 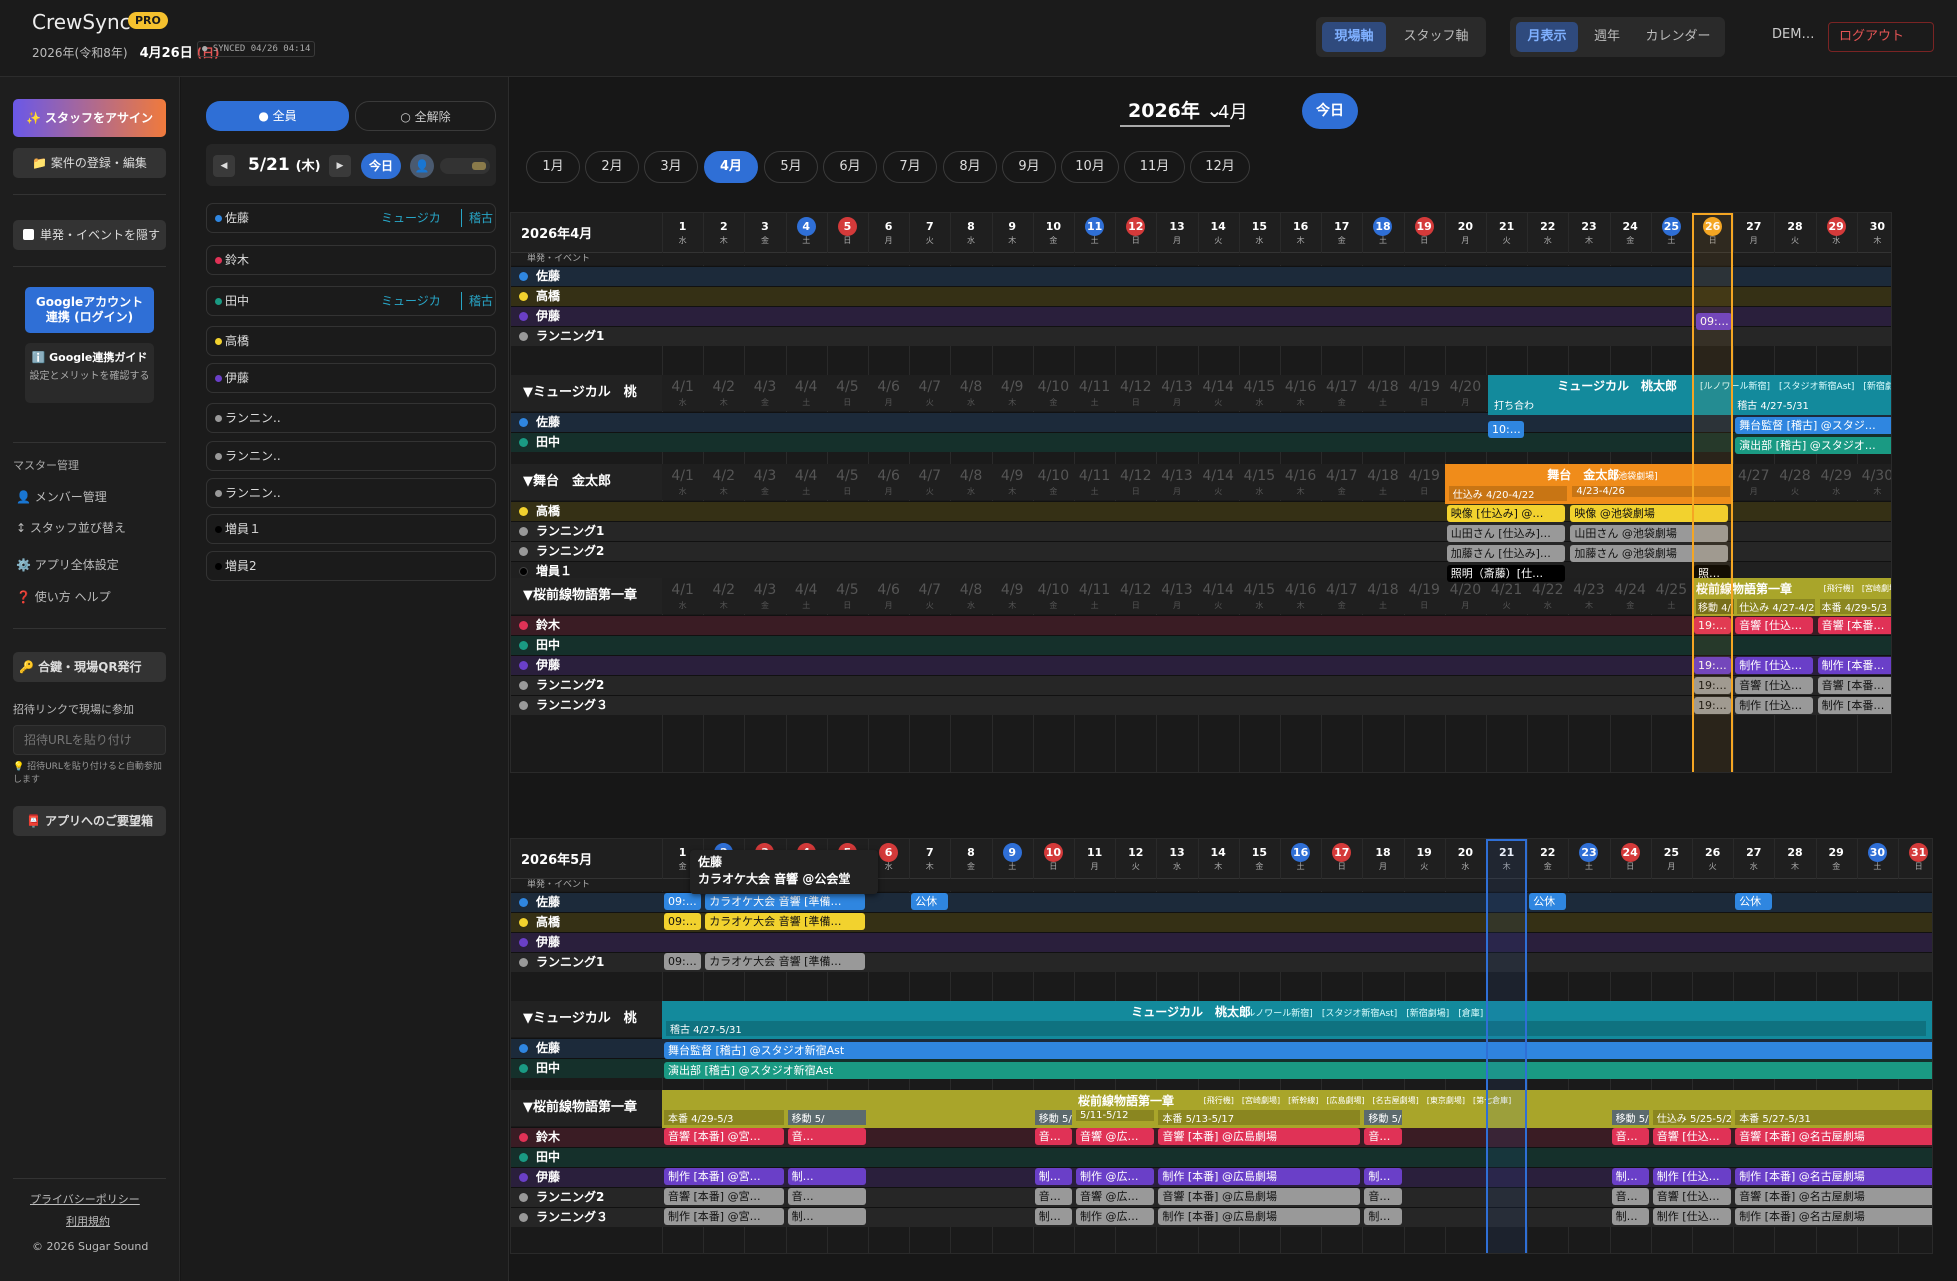 What do you see at coordinates (89, 667) in the screenshot?
I see `qr-issue-button: 🔑 合鍵・現場QR発行` at bounding box center [89, 667].